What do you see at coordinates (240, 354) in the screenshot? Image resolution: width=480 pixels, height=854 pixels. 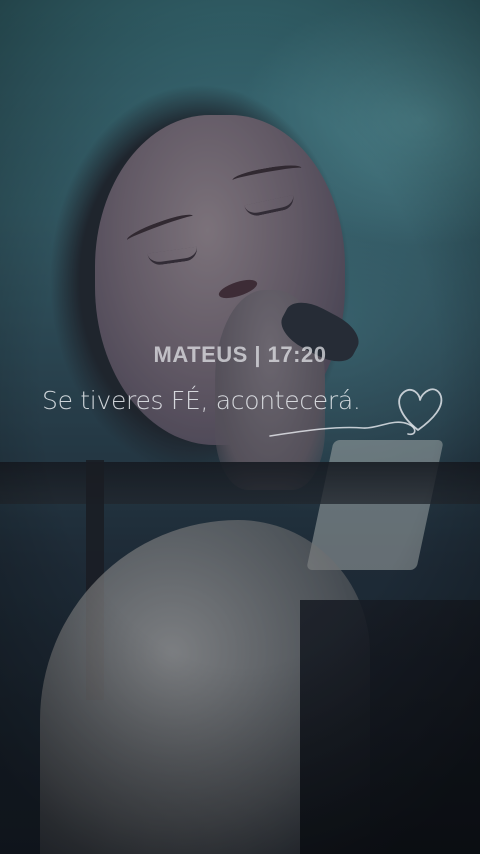 I see `verse-reference: MATEUS | 17:20` at bounding box center [240, 354].